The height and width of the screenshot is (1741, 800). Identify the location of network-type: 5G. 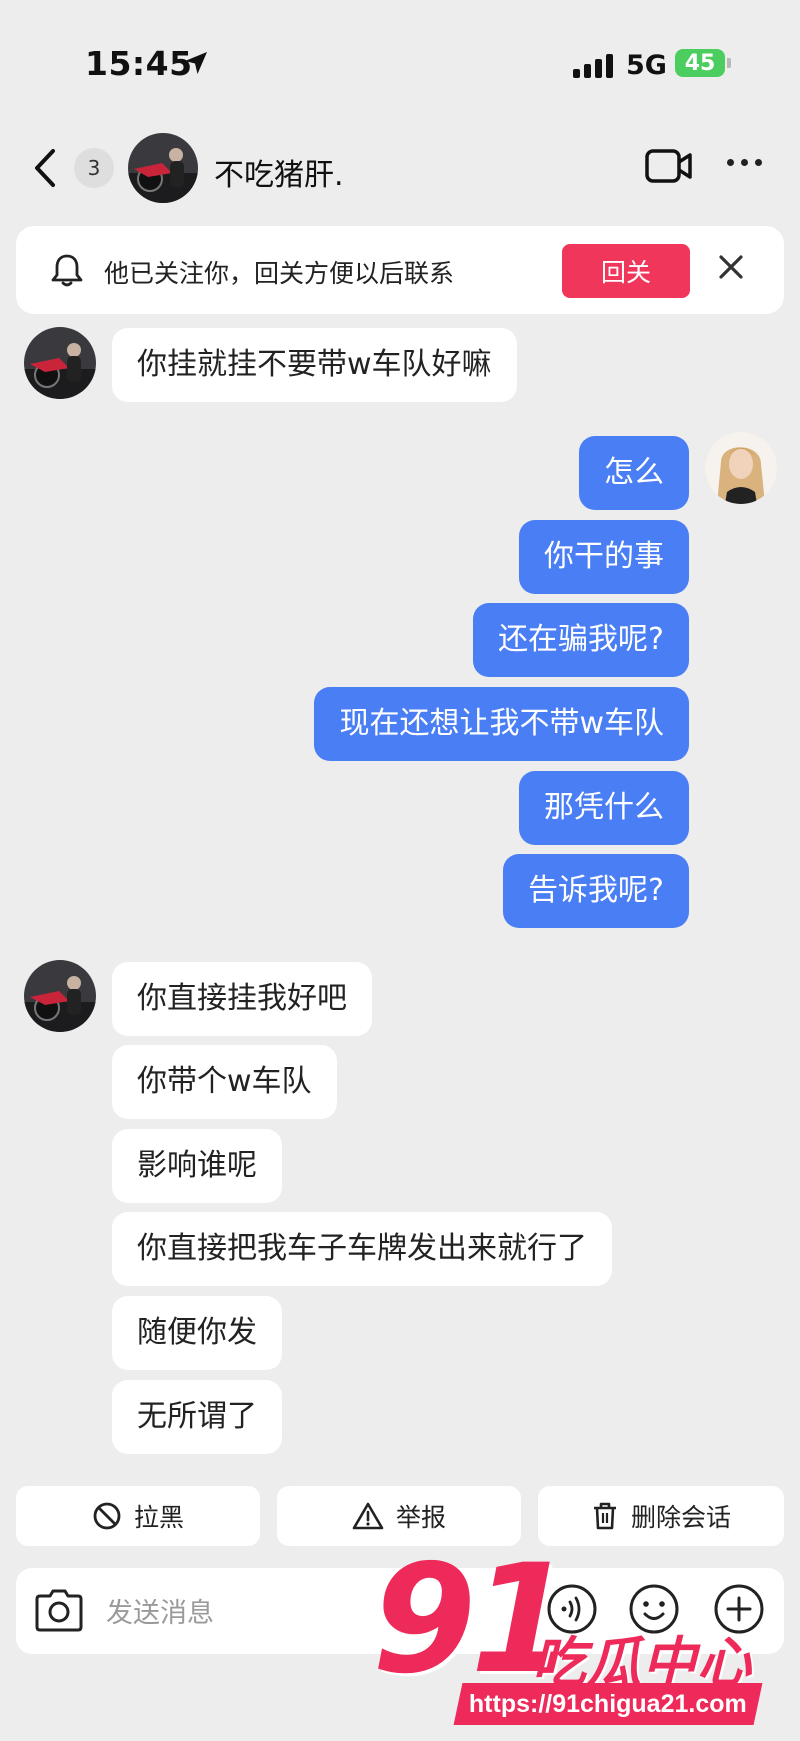
(646, 65).